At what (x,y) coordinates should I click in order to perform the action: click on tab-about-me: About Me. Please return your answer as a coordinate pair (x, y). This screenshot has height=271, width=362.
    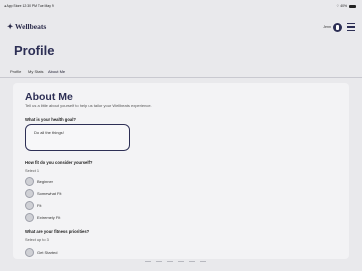
    Looking at the image, I should click on (57, 73).